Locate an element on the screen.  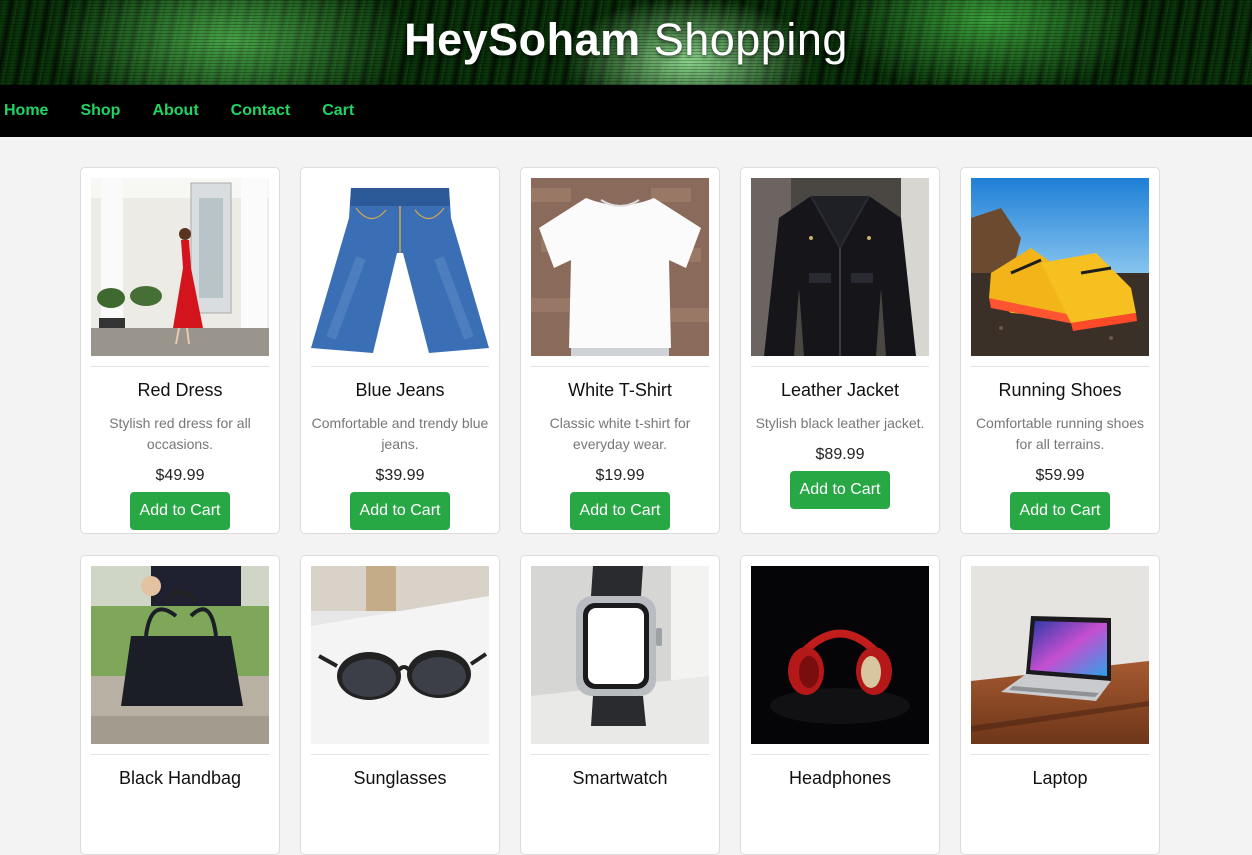
product-name: Running Shoes is located at coordinates (1060, 390).